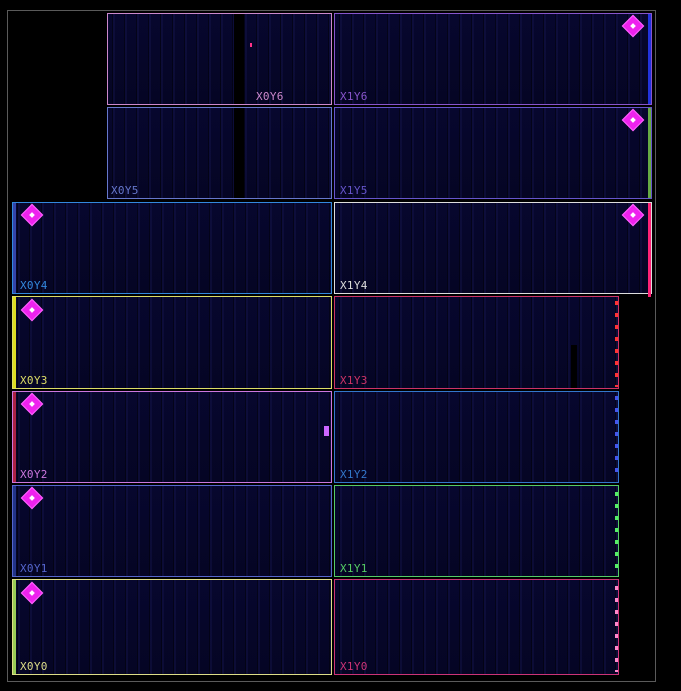  What do you see at coordinates (354, 96) in the screenshot?
I see `region-label: X1Y6` at bounding box center [354, 96].